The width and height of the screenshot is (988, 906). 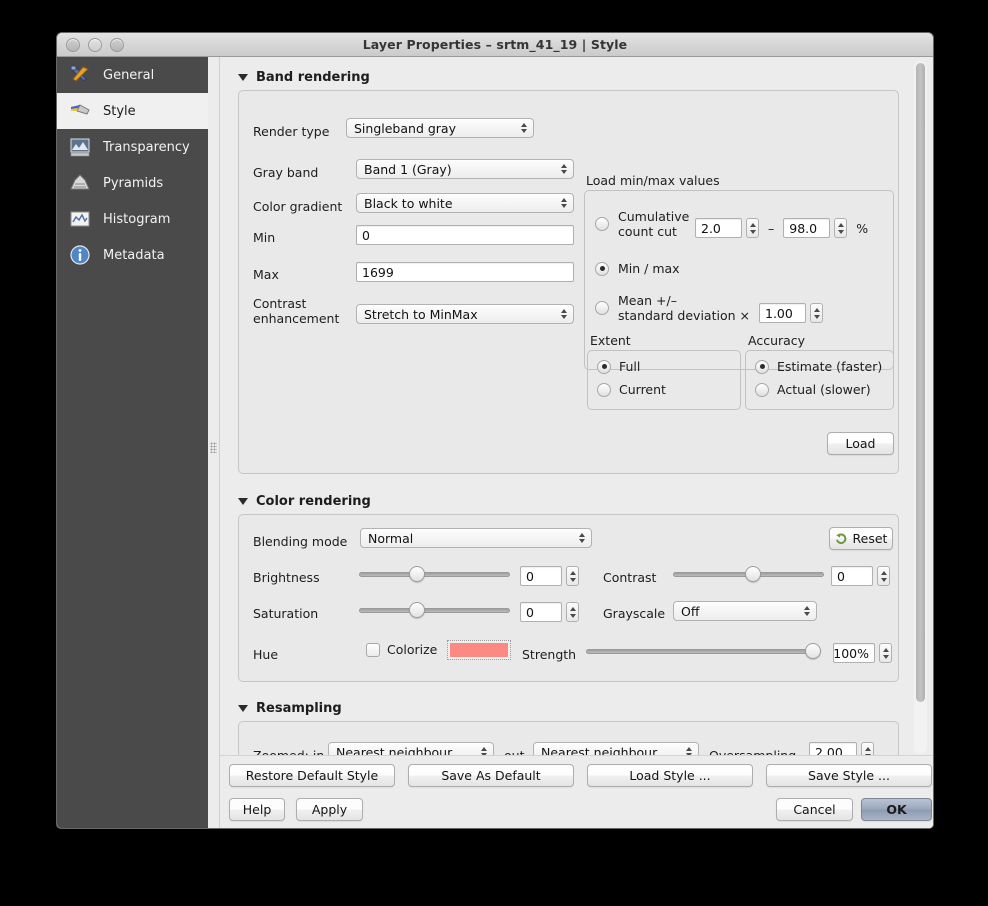 What do you see at coordinates (434, 610) in the screenshot?
I see `saturation-slider` at bounding box center [434, 610].